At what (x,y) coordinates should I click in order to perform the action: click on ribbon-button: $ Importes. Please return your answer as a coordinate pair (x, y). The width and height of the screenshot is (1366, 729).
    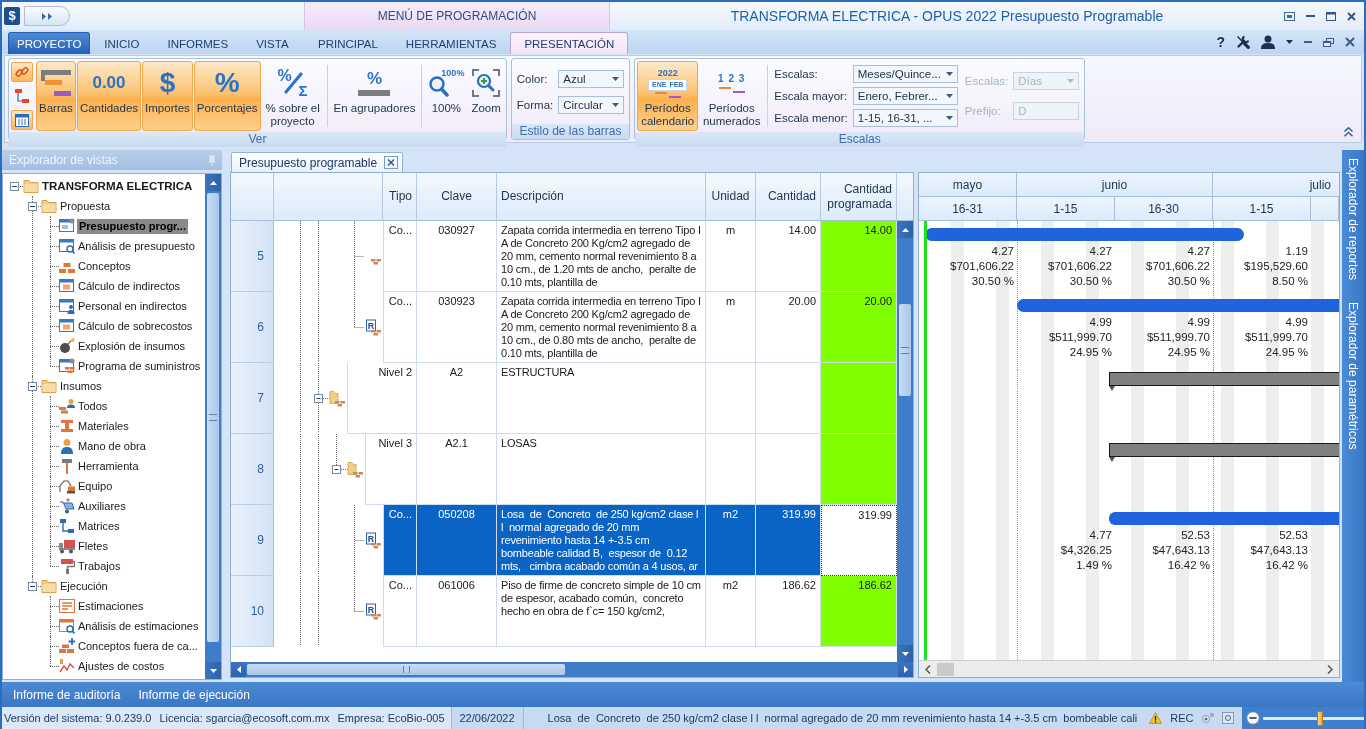
    Looking at the image, I should click on (167, 96).